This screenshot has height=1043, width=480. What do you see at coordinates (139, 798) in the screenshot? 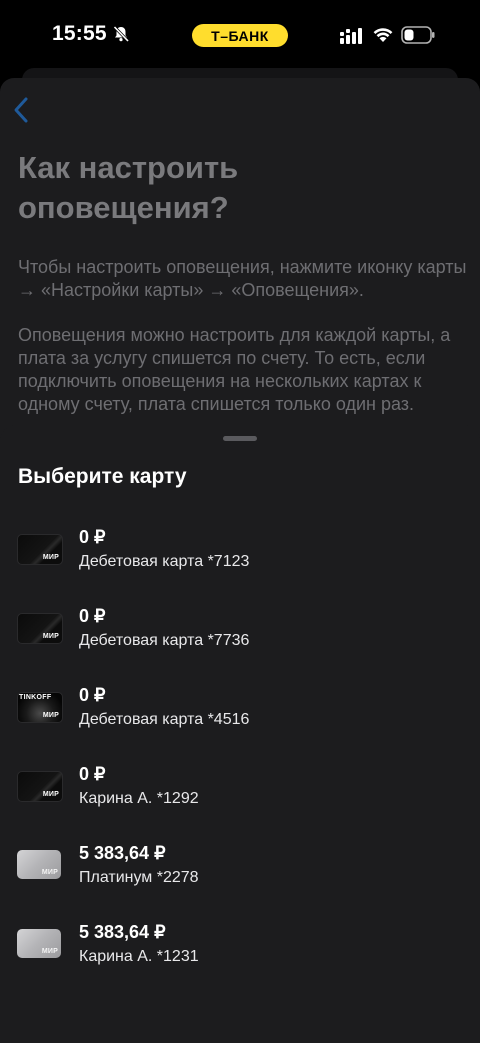
I see `card-name: Карина А. *1292` at bounding box center [139, 798].